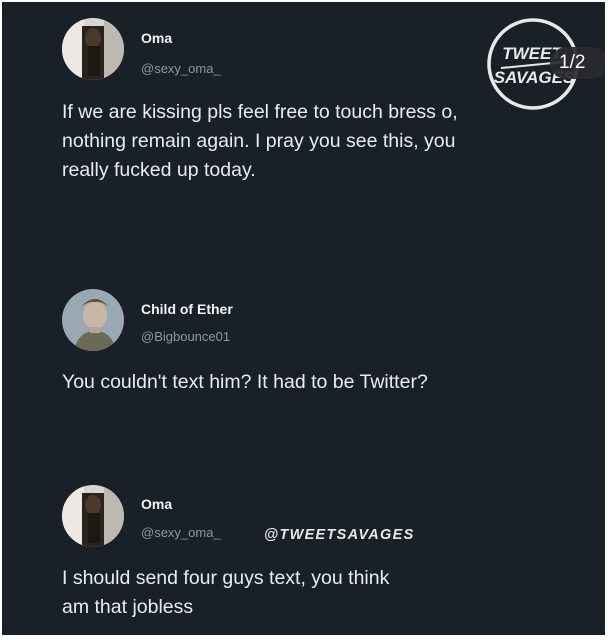  Describe the element at coordinates (185, 336) in the screenshot. I see `tweet-author-handle: @Bigbounce01` at that location.